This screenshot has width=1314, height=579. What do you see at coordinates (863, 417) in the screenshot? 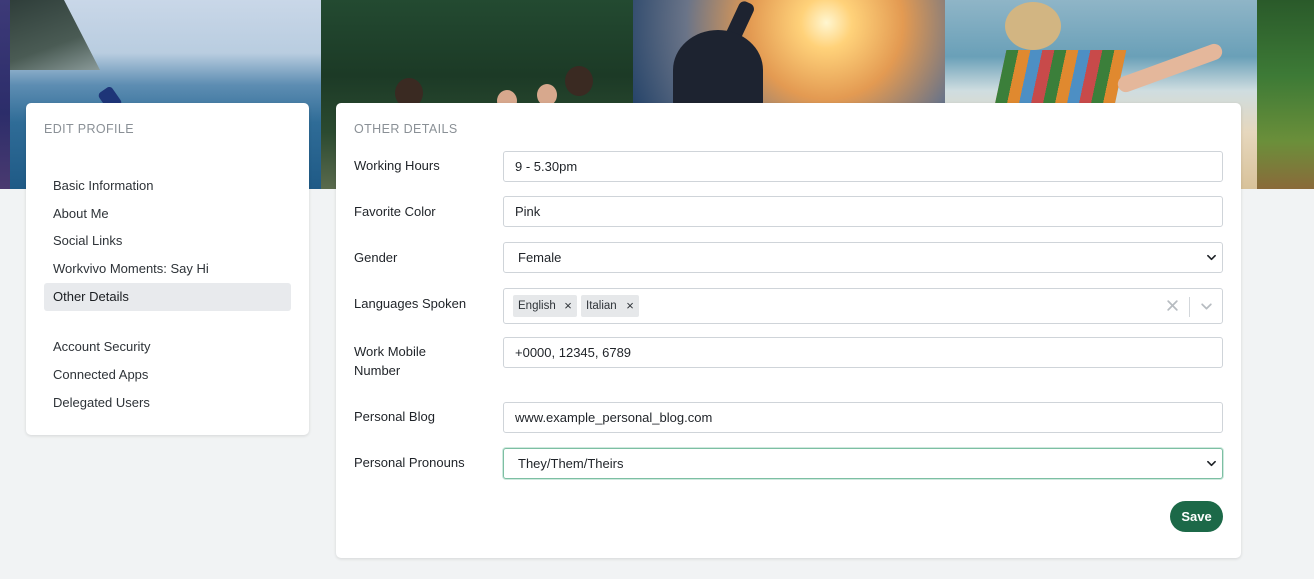
I see `personal-blog-input: www.example_personal_blog.com` at bounding box center [863, 417].